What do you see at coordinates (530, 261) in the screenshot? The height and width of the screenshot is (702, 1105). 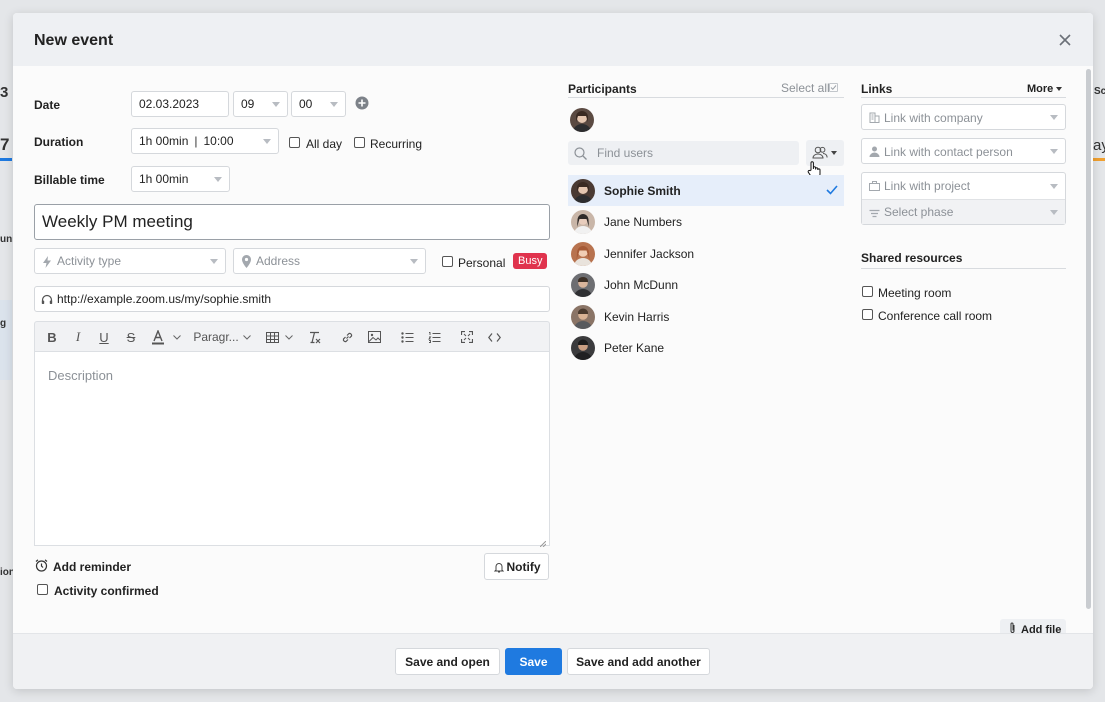 I see `busy-badge: Busy` at bounding box center [530, 261].